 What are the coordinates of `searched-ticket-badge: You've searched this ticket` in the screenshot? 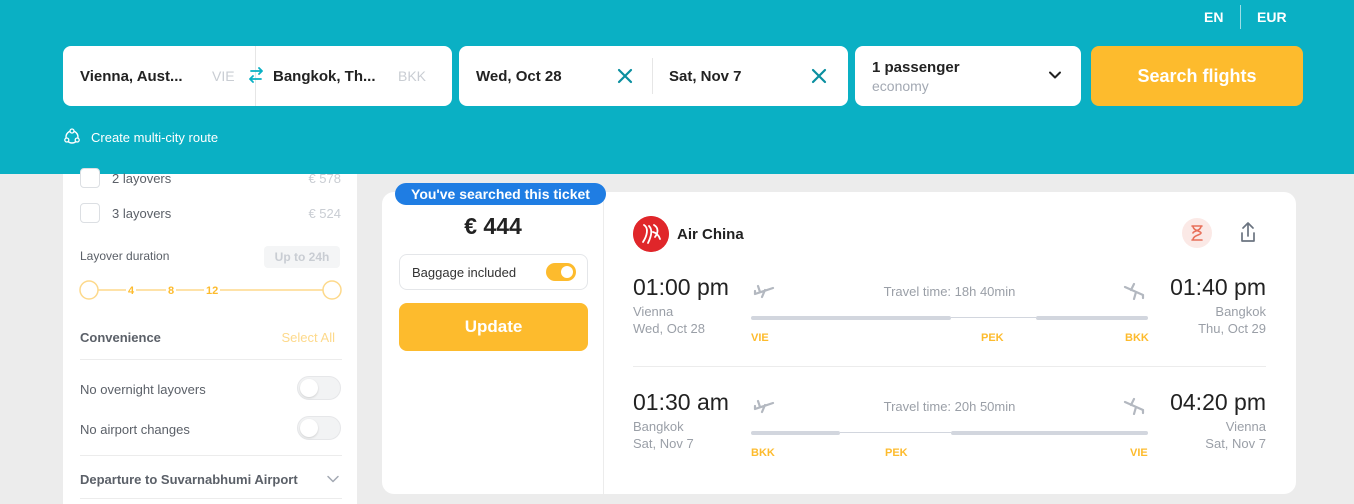 It's located at (500, 194).